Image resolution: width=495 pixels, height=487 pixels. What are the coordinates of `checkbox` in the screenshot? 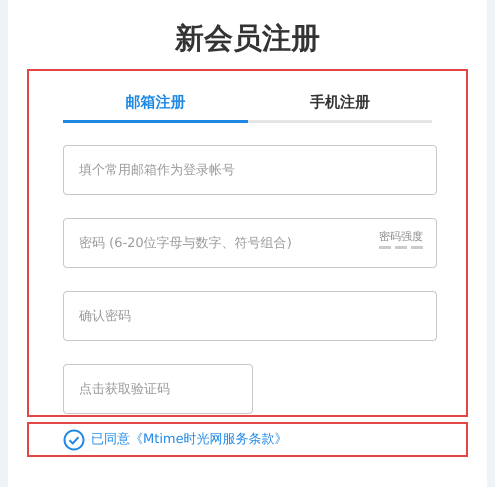 It's located at (74, 439).